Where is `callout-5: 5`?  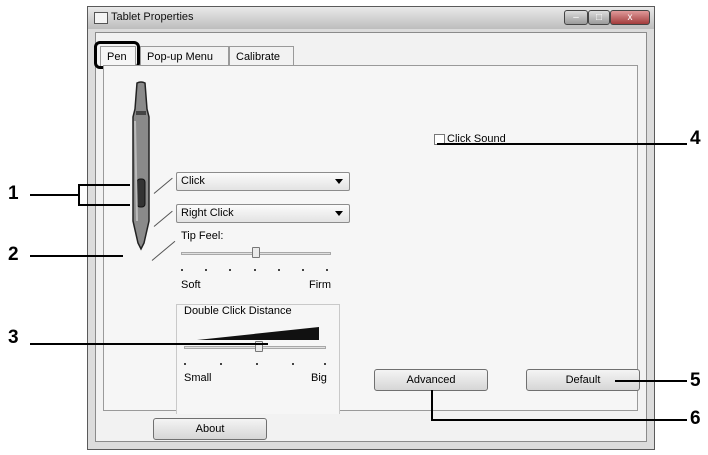 callout-5: 5 is located at coordinates (695, 380).